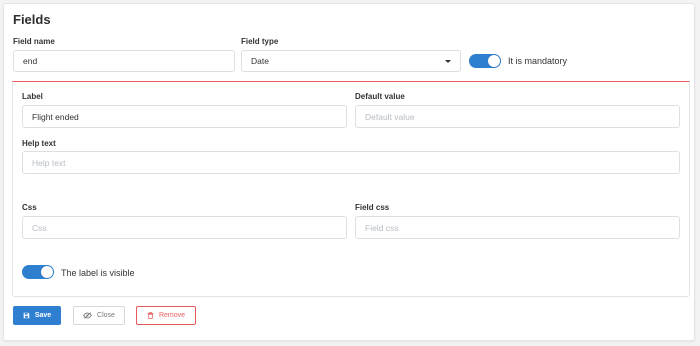 This screenshot has width=700, height=346. What do you see at coordinates (29, 207) in the screenshot?
I see `css-label: Css` at bounding box center [29, 207].